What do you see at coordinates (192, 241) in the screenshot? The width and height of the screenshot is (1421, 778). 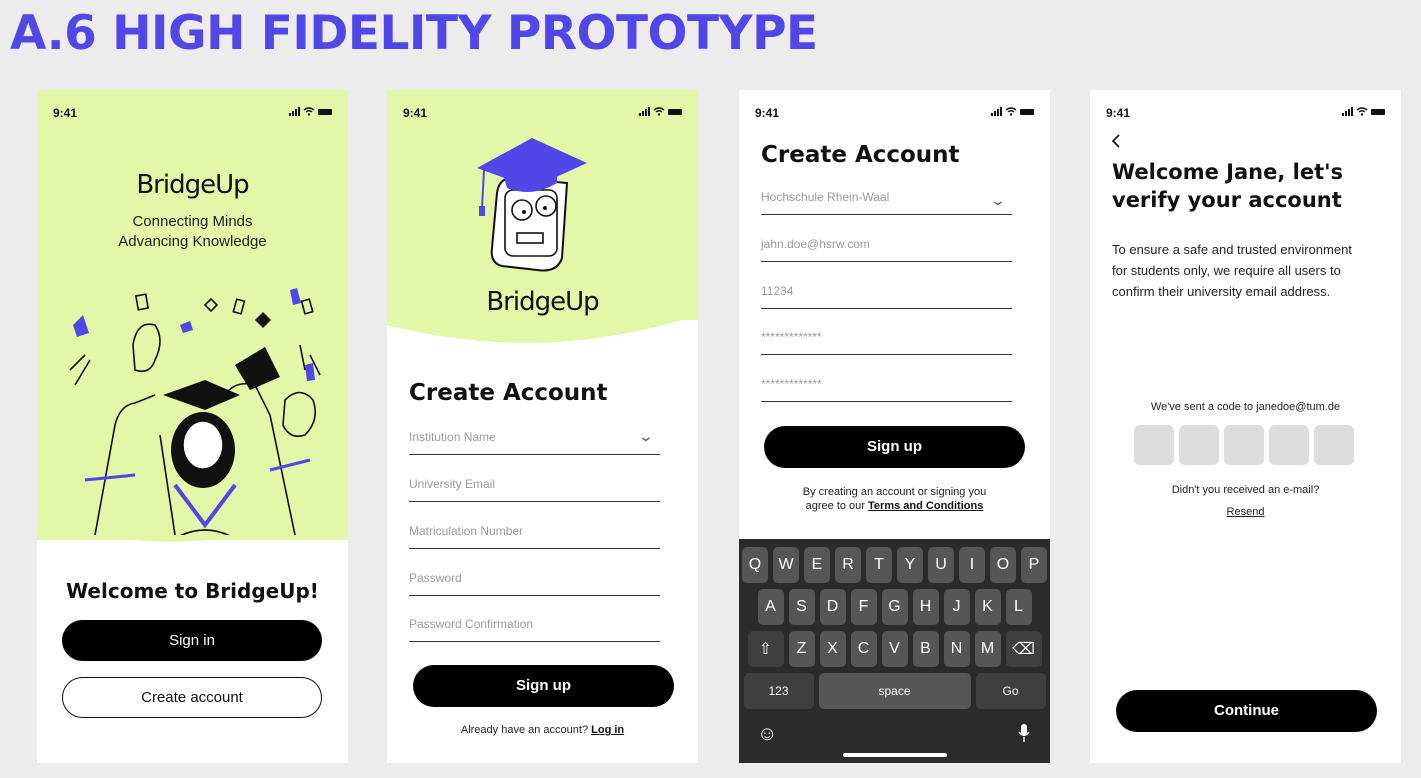 I see `tagline-line2: Advancing Knowledge` at bounding box center [192, 241].